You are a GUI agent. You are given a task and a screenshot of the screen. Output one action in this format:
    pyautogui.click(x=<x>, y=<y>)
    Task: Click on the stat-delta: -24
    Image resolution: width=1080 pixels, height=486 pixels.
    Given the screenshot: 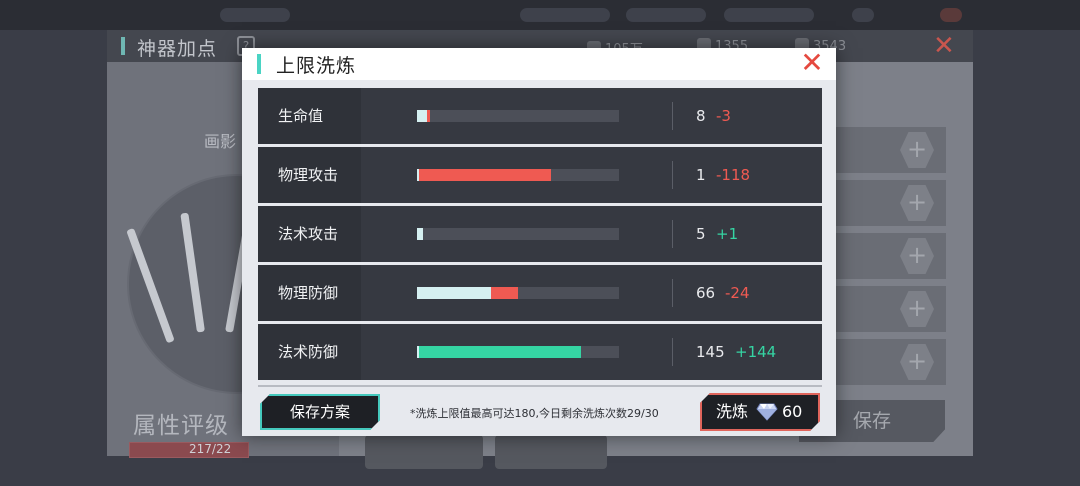 What is the action you would take?
    pyautogui.click(x=737, y=293)
    